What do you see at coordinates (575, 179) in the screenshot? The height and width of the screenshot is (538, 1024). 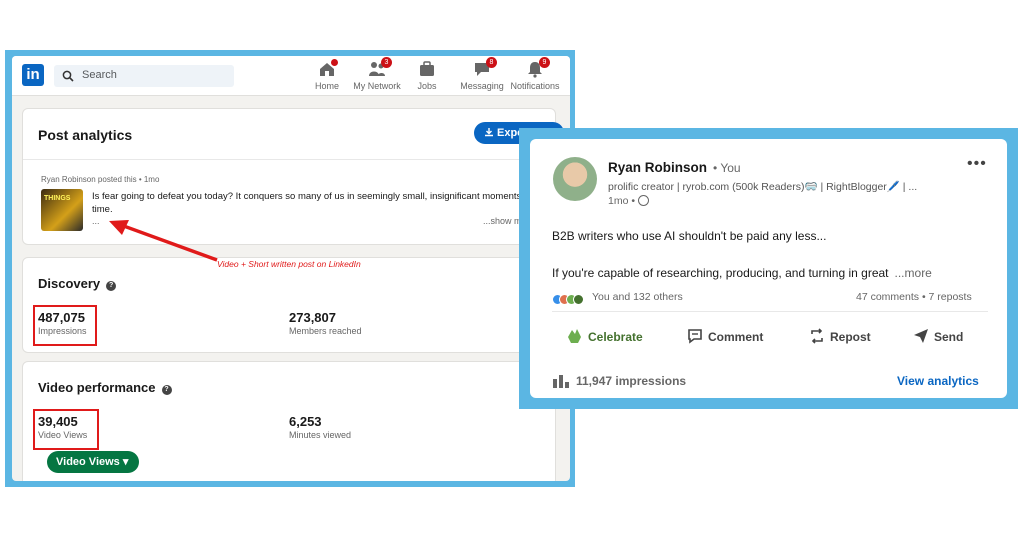 I see `avatar` at bounding box center [575, 179].